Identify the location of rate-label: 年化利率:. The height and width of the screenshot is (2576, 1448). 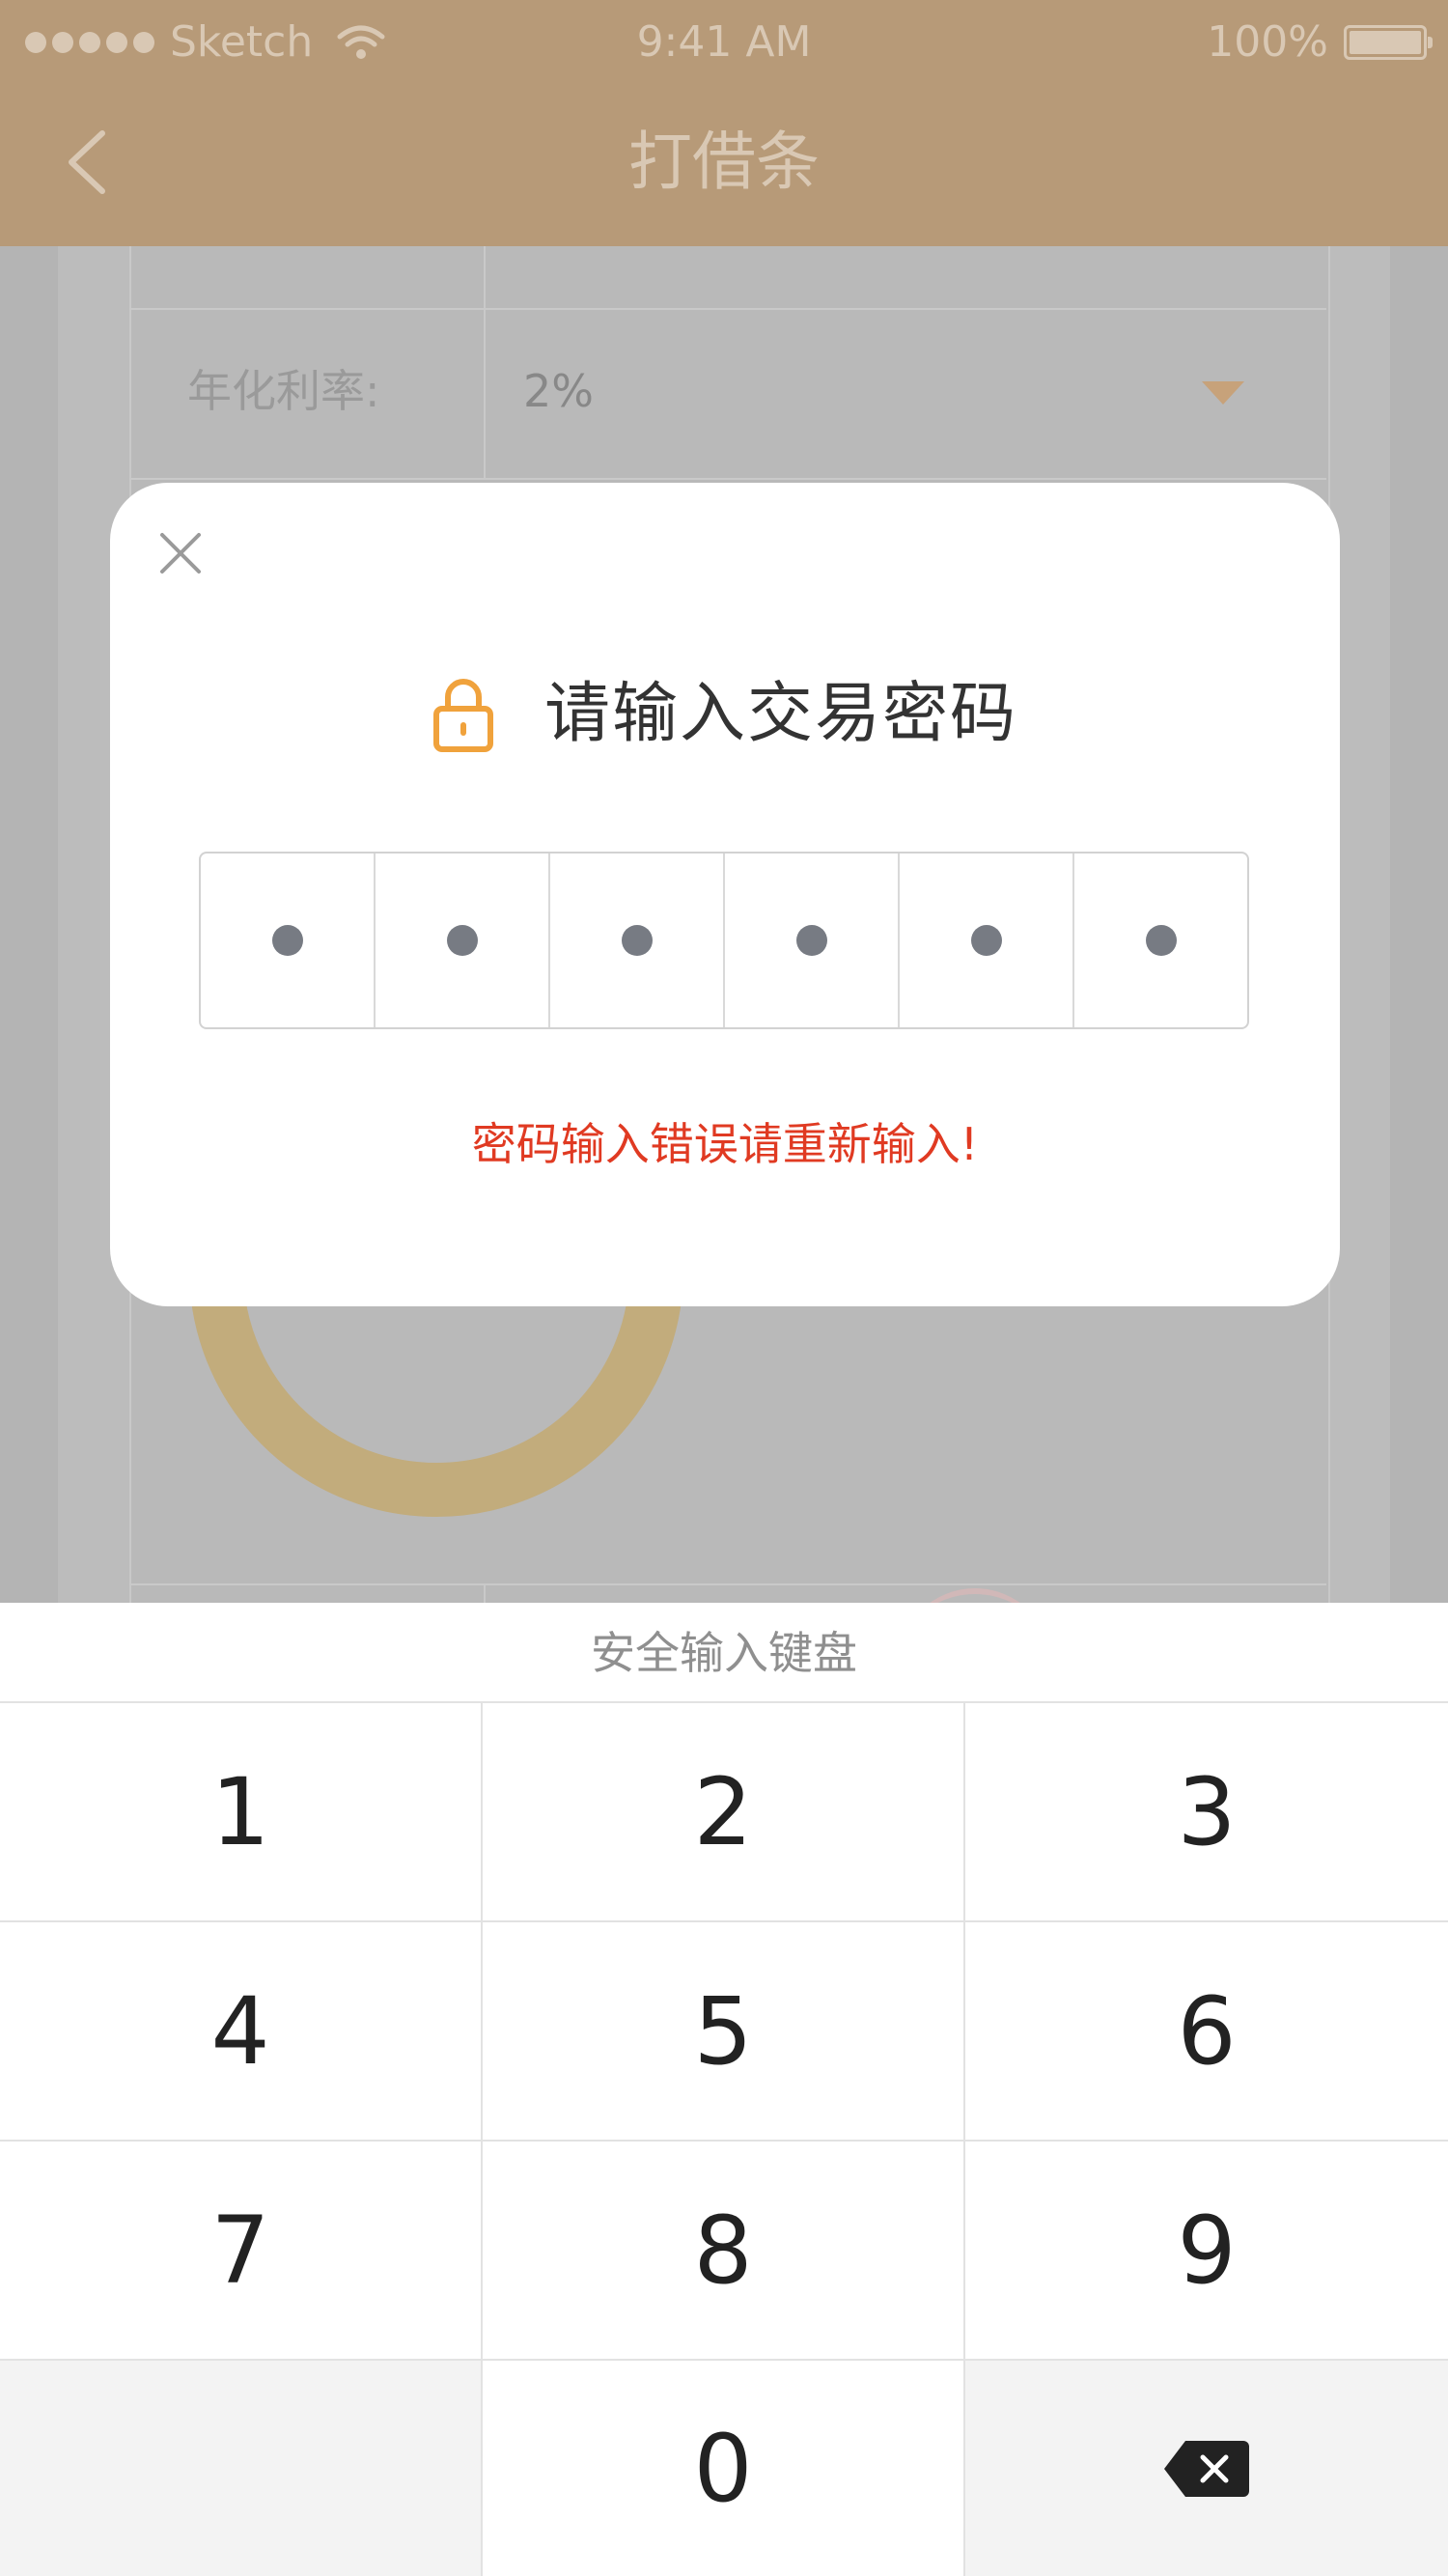
(283, 391).